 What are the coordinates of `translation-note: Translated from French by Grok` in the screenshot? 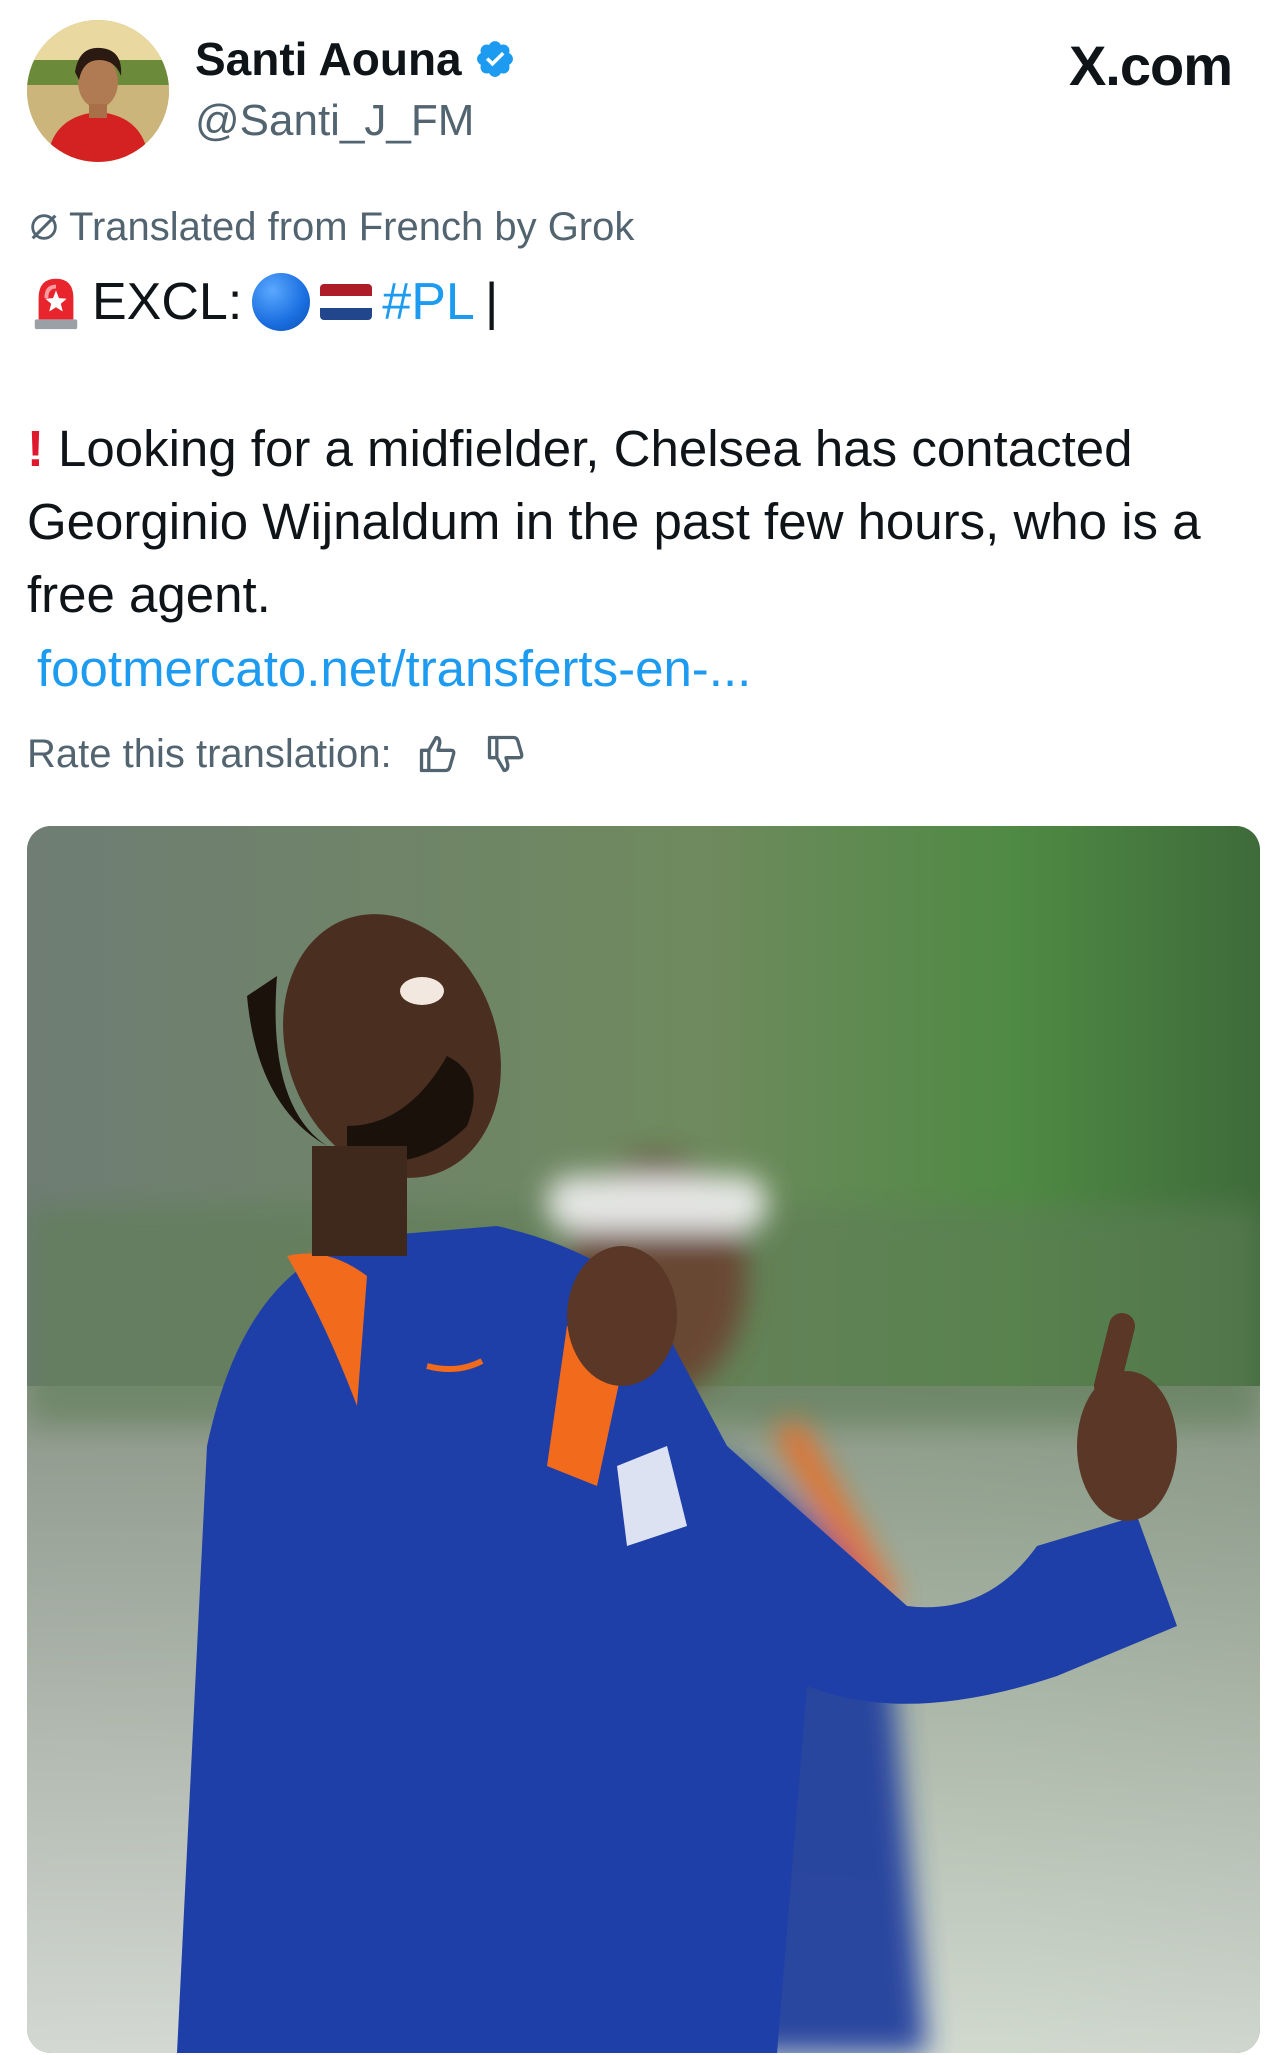 It's located at (330, 227).